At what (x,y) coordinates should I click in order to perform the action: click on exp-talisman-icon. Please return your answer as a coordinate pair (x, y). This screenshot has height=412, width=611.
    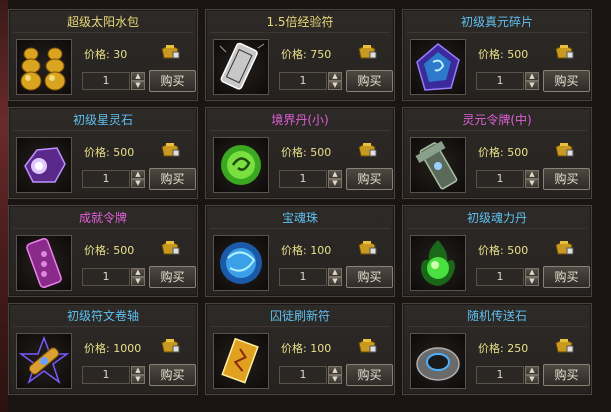
    Looking at the image, I should click on (241, 67).